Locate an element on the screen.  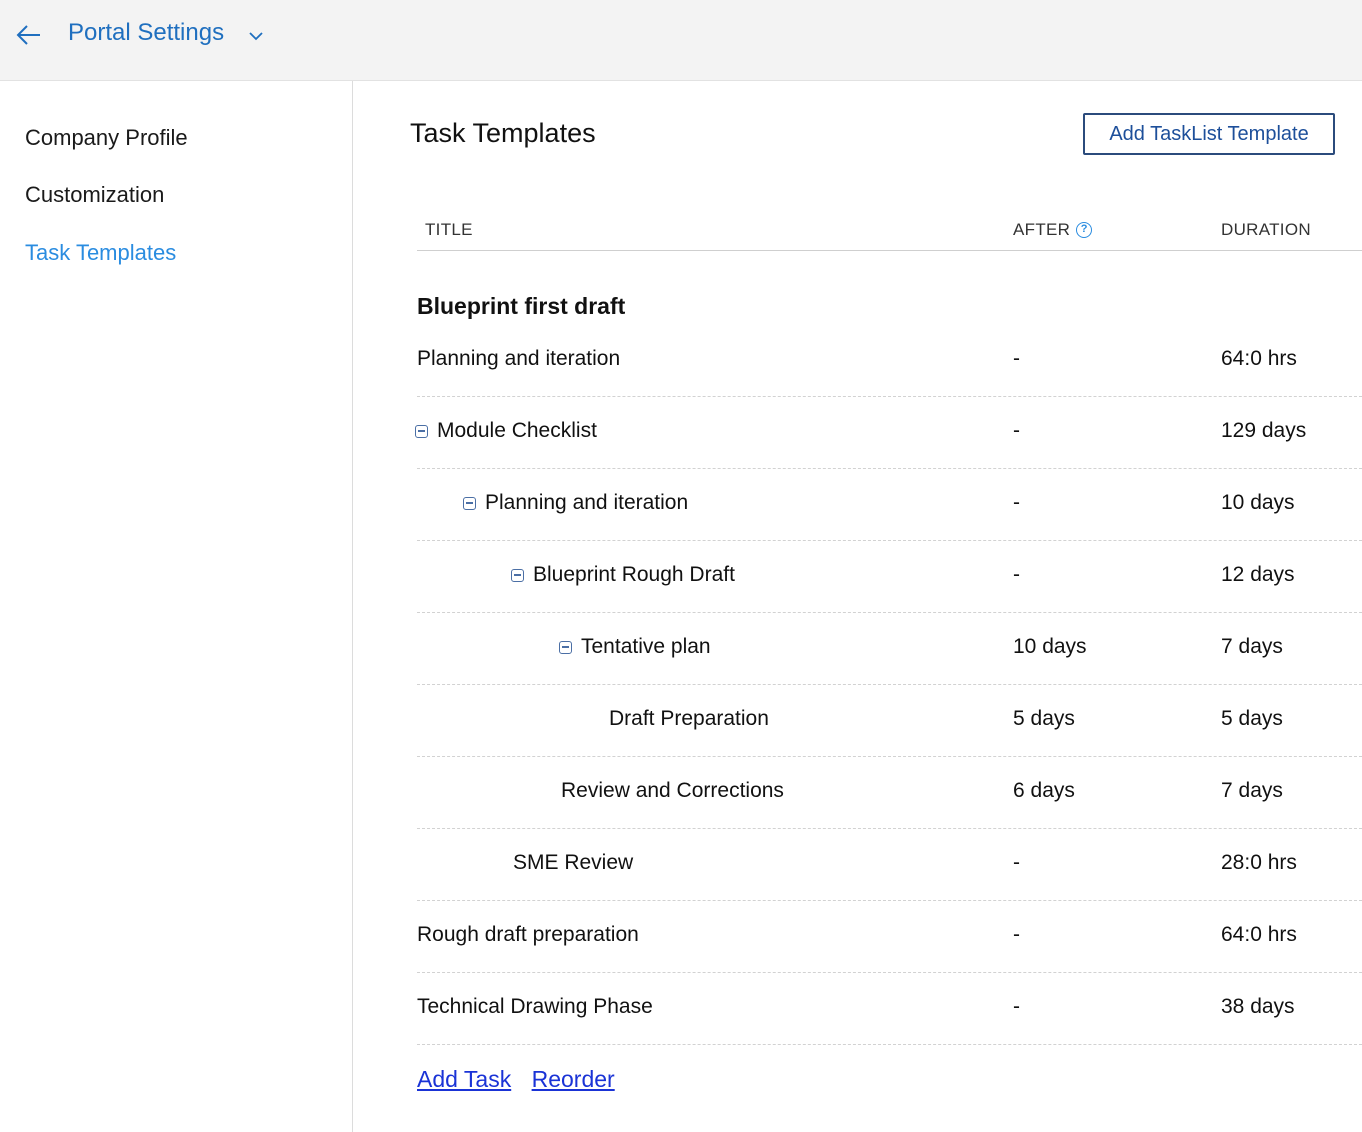
table-row: Review and Corrections 6 days 7 days is located at coordinates (889, 793).